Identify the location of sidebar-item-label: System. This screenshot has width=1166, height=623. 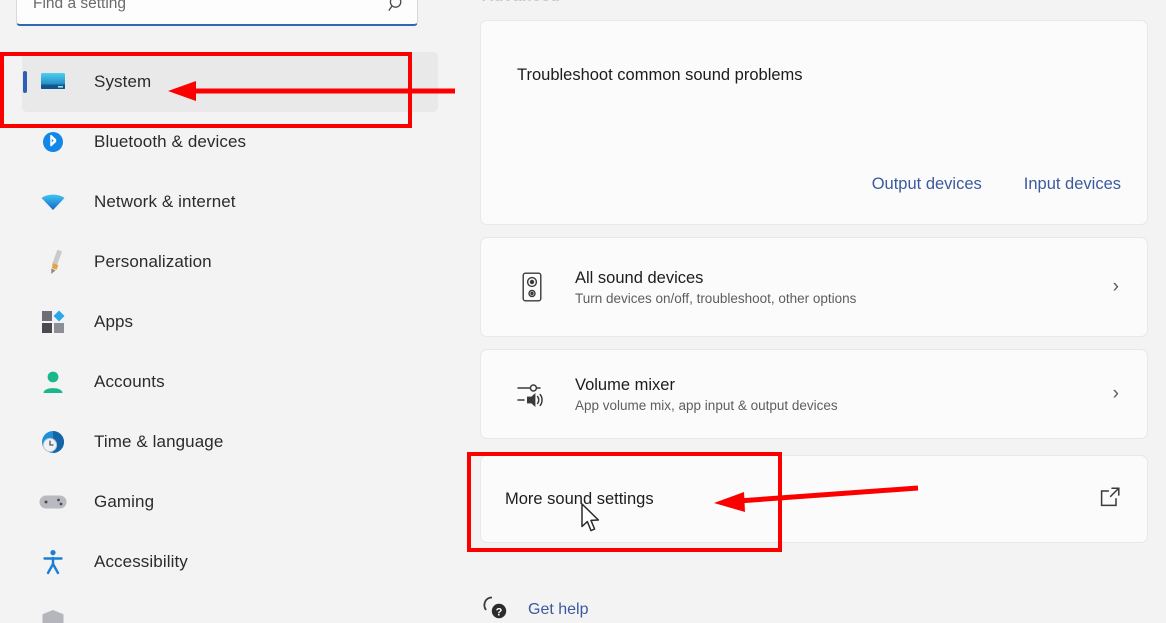
(123, 81).